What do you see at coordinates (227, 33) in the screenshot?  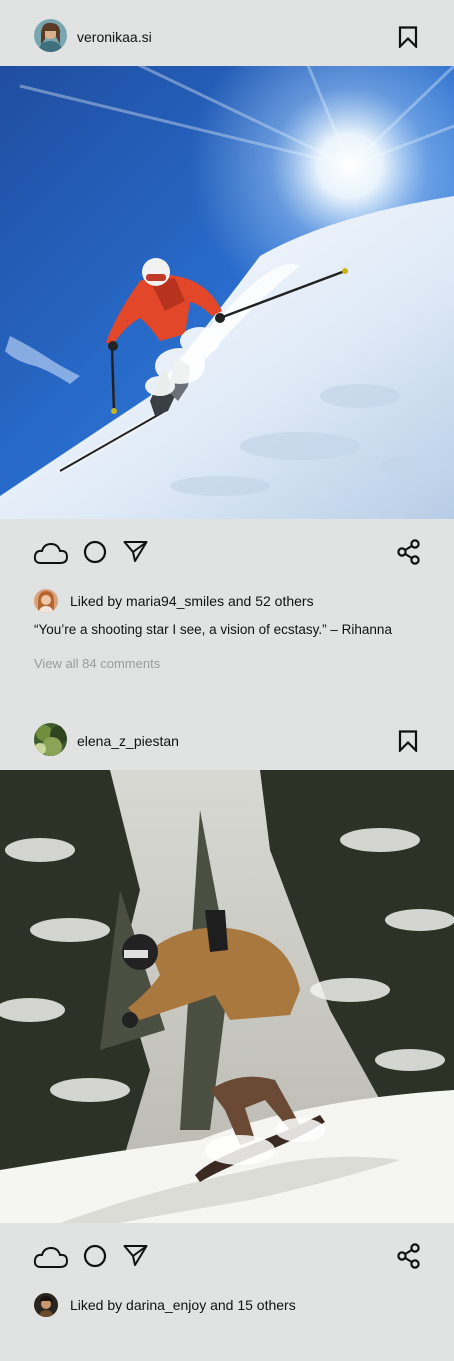 I see `post-header: veronikaa.si` at bounding box center [227, 33].